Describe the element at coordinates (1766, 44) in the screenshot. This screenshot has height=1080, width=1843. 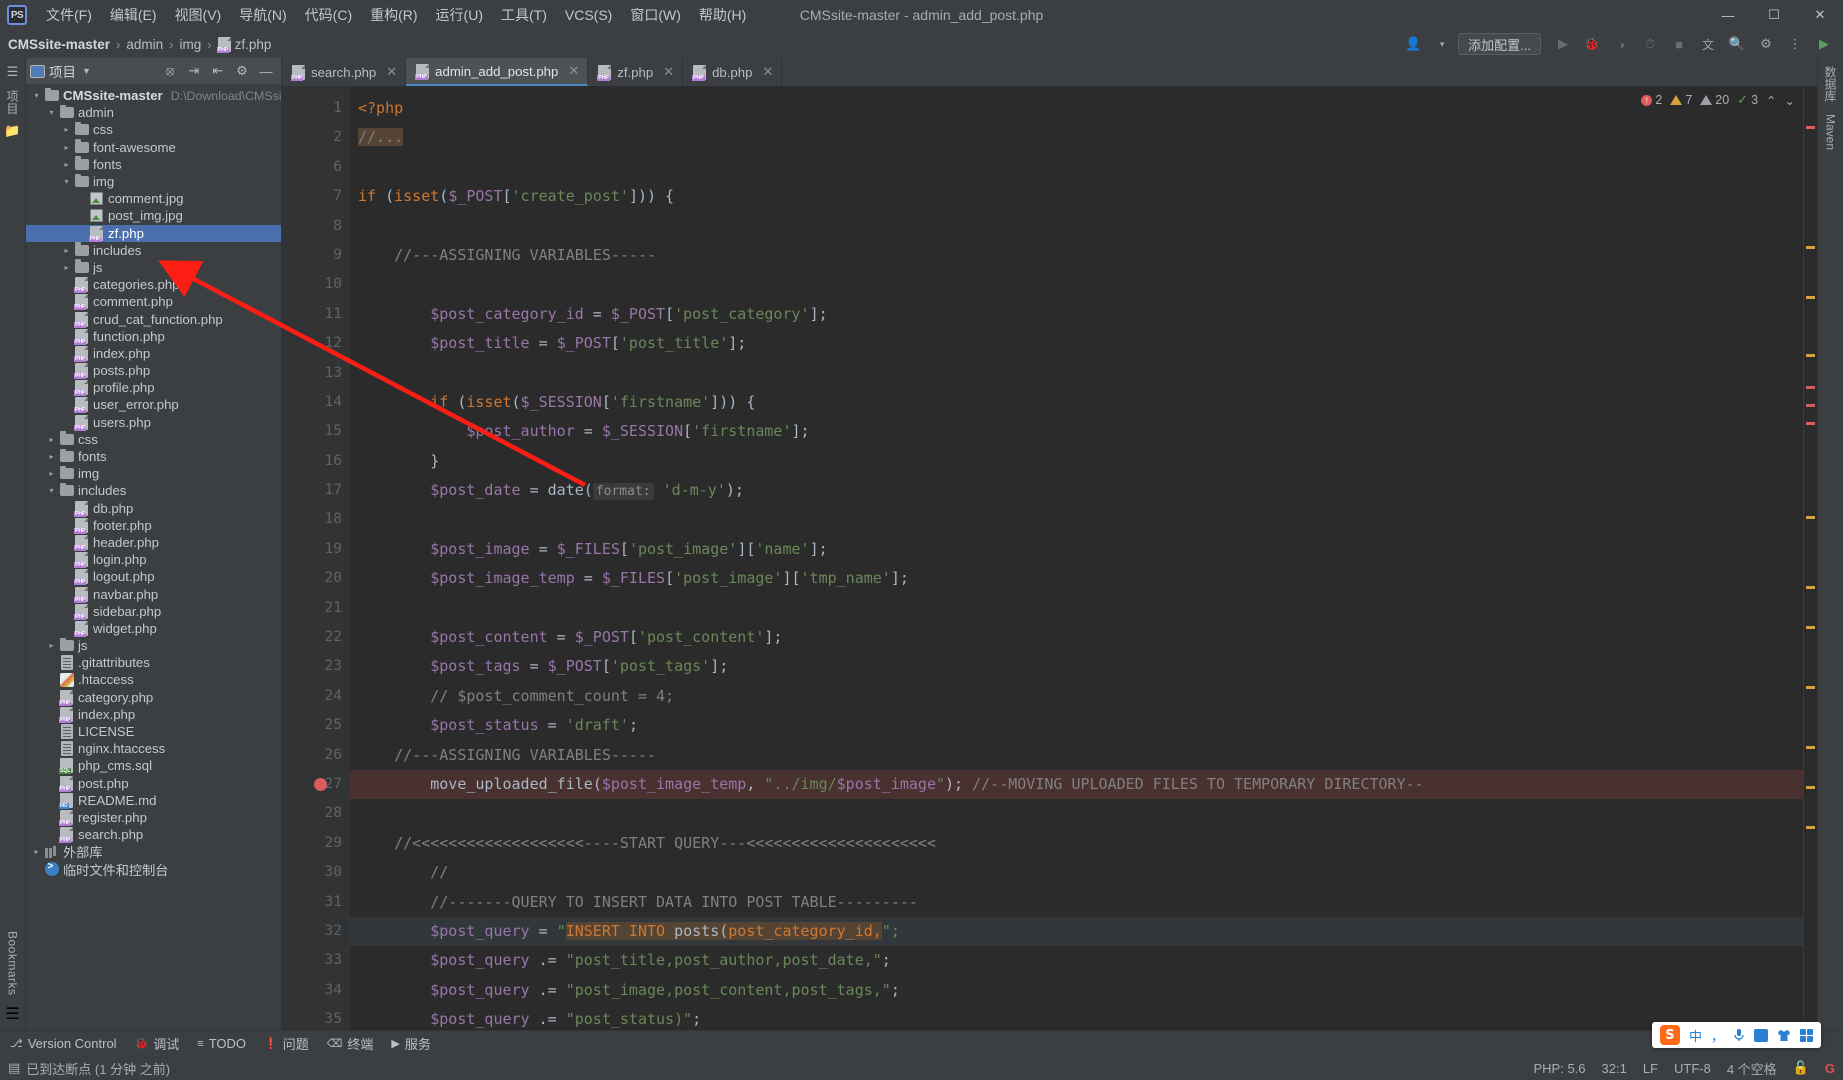
I see `gear-icon: ⚙` at that location.